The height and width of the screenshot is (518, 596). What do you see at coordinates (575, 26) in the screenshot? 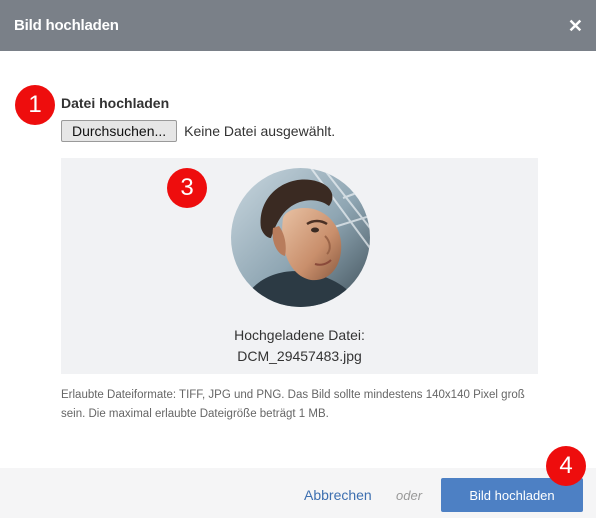
I see `close-icon: ✕` at bounding box center [575, 26].